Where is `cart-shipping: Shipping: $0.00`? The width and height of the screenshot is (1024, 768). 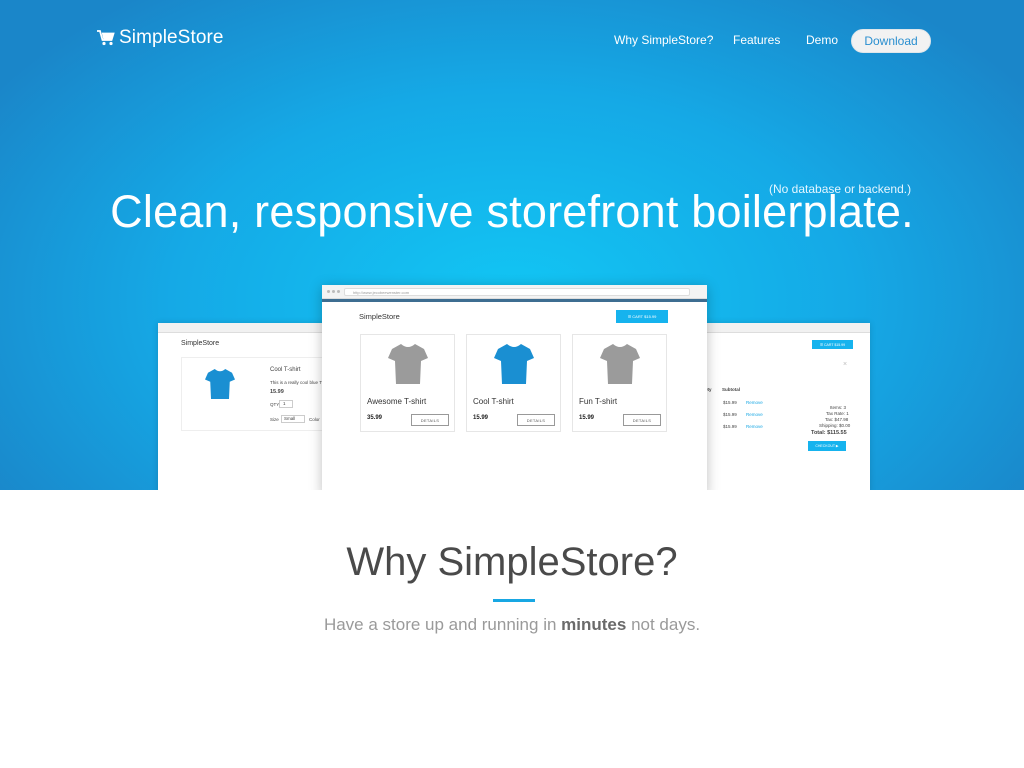
cart-shipping: Shipping: $0.00 is located at coordinates (835, 425).